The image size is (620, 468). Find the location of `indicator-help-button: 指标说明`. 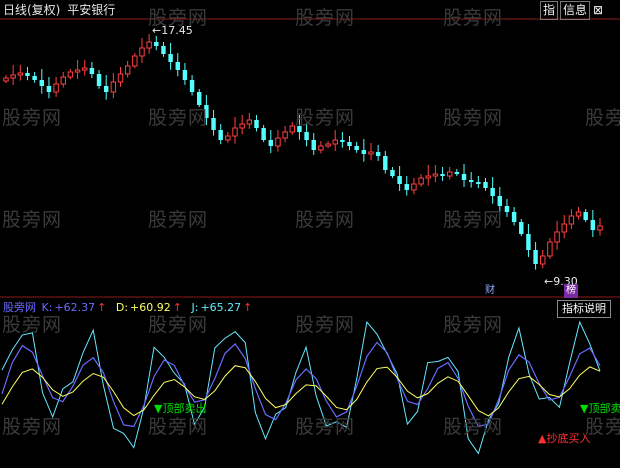

indicator-help-button: 指标说明 is located at coordinates (584, 309).